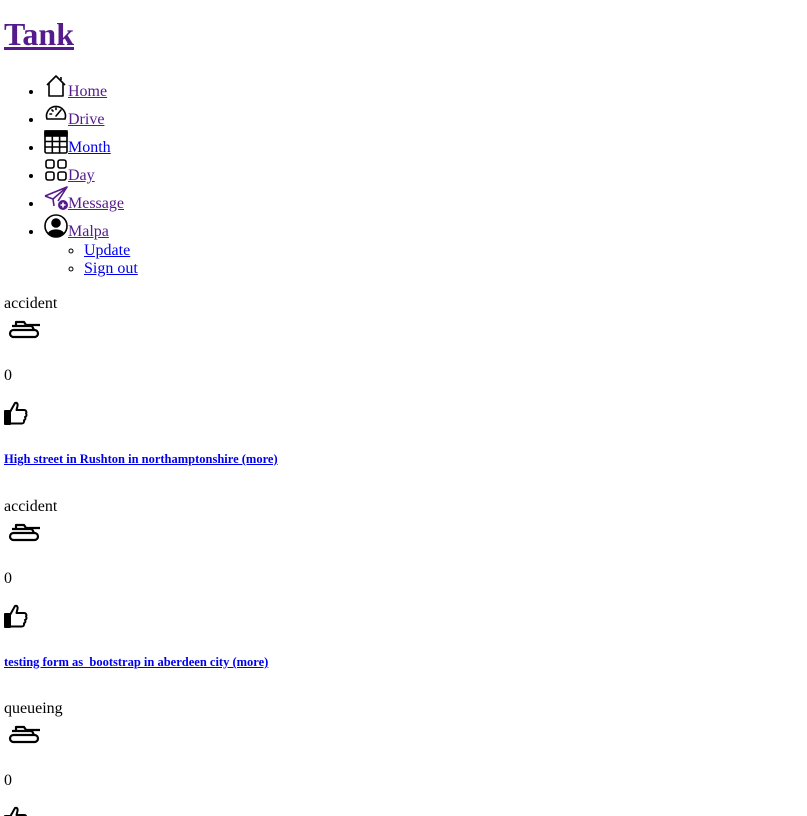 Image resolution: width=807 pixels, height=816 pixels. I want to click on nav-label-user: Malpa, so click(88, 231).